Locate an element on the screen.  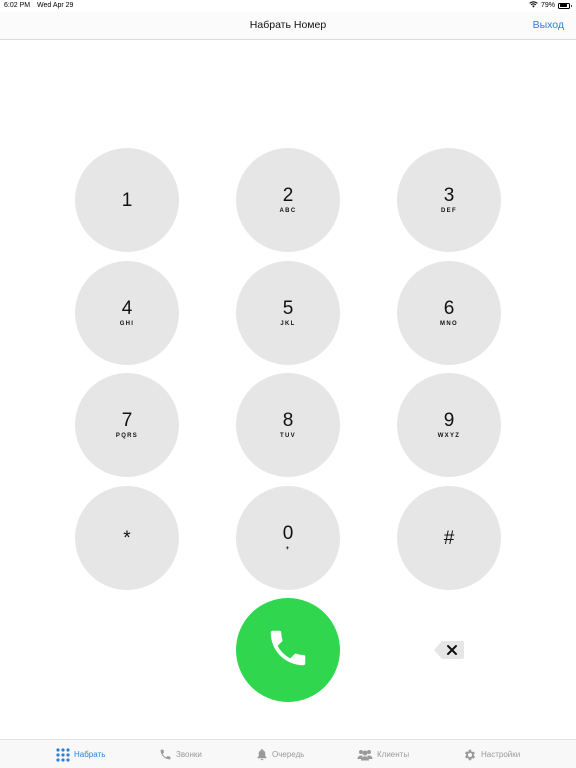
tab-calls: Звонки is located at coordinates (180, 754).